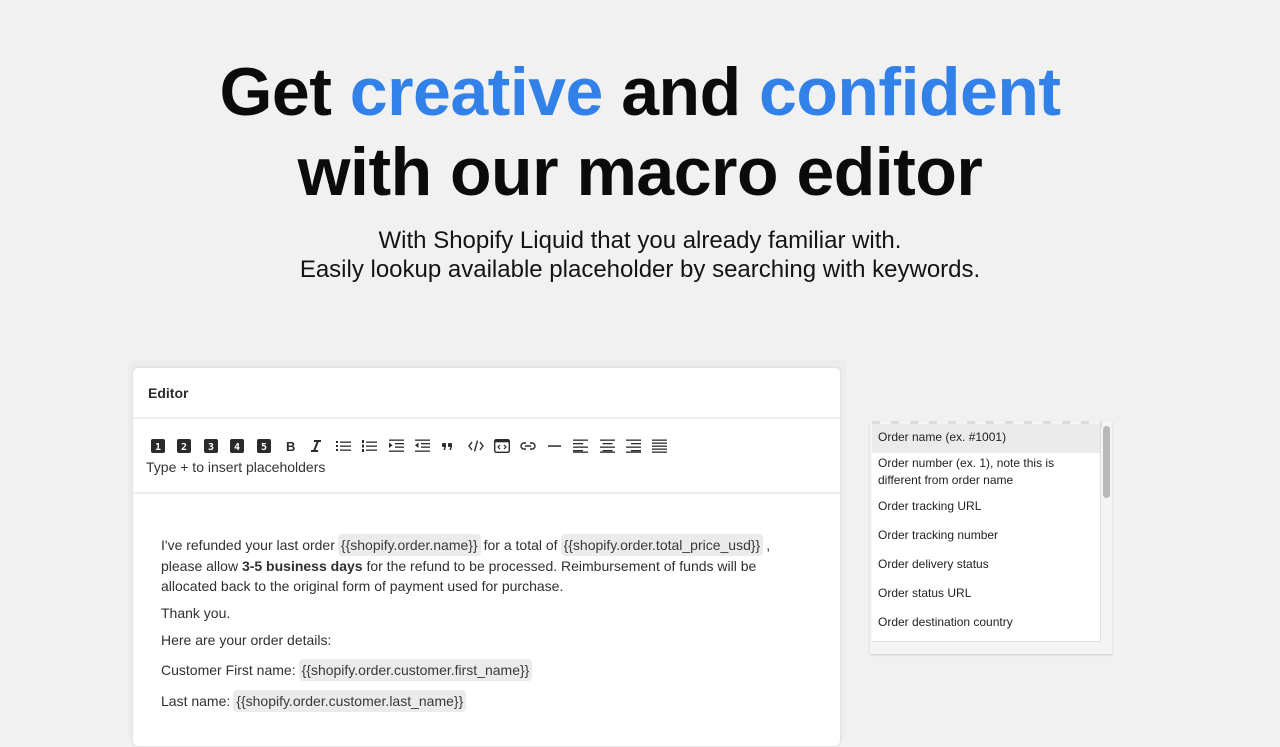  Describe the element at coordinates (986, 594) in the screenshot. I see `dropdown-item: Order status URL` at that location.